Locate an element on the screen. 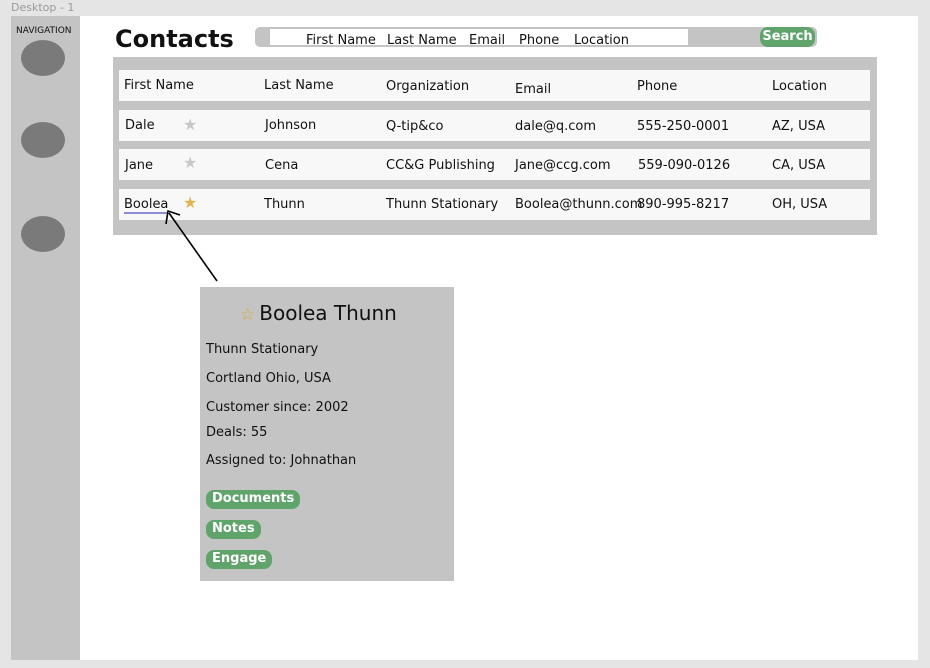  contact-organization: Thunn Stationary is located at coordinates (262, 349).